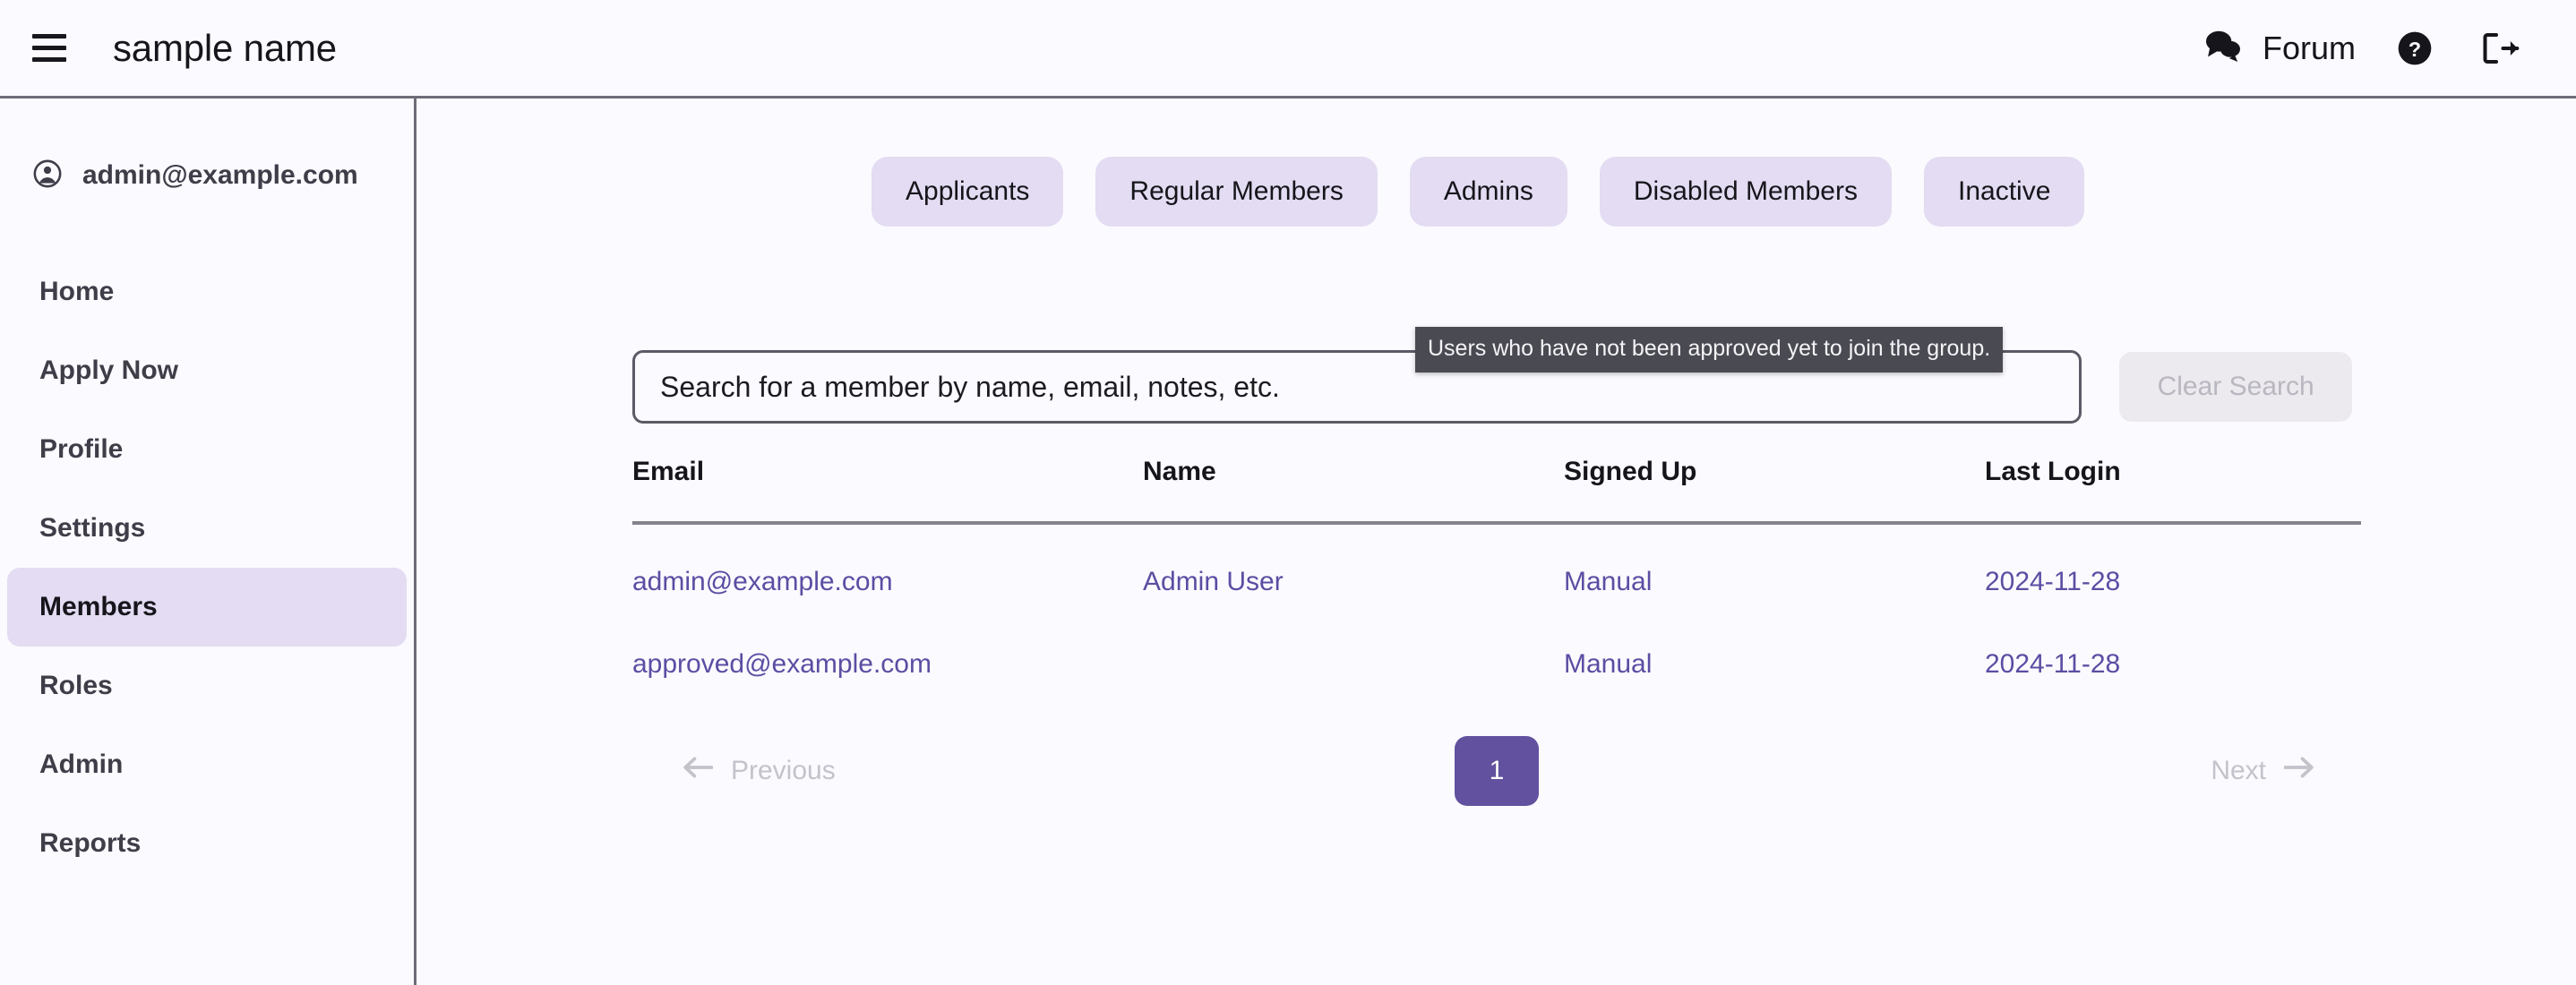  I want to click on pagination-previous-label: Previous, so click(783, 771).